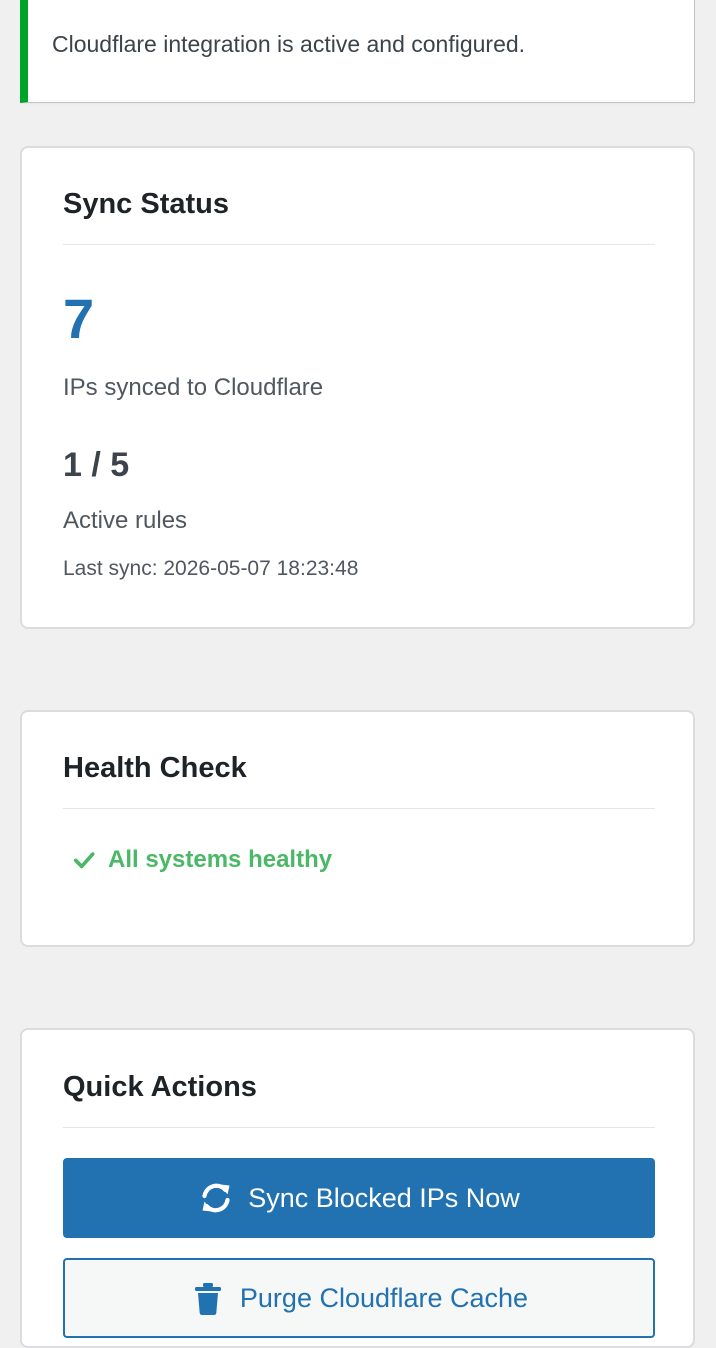 This screenshot has height=1348, width=716. Describe the element at coordinates (96, 465) in the screenshot. I see `active-rules-value: 1 / 5` at that location.